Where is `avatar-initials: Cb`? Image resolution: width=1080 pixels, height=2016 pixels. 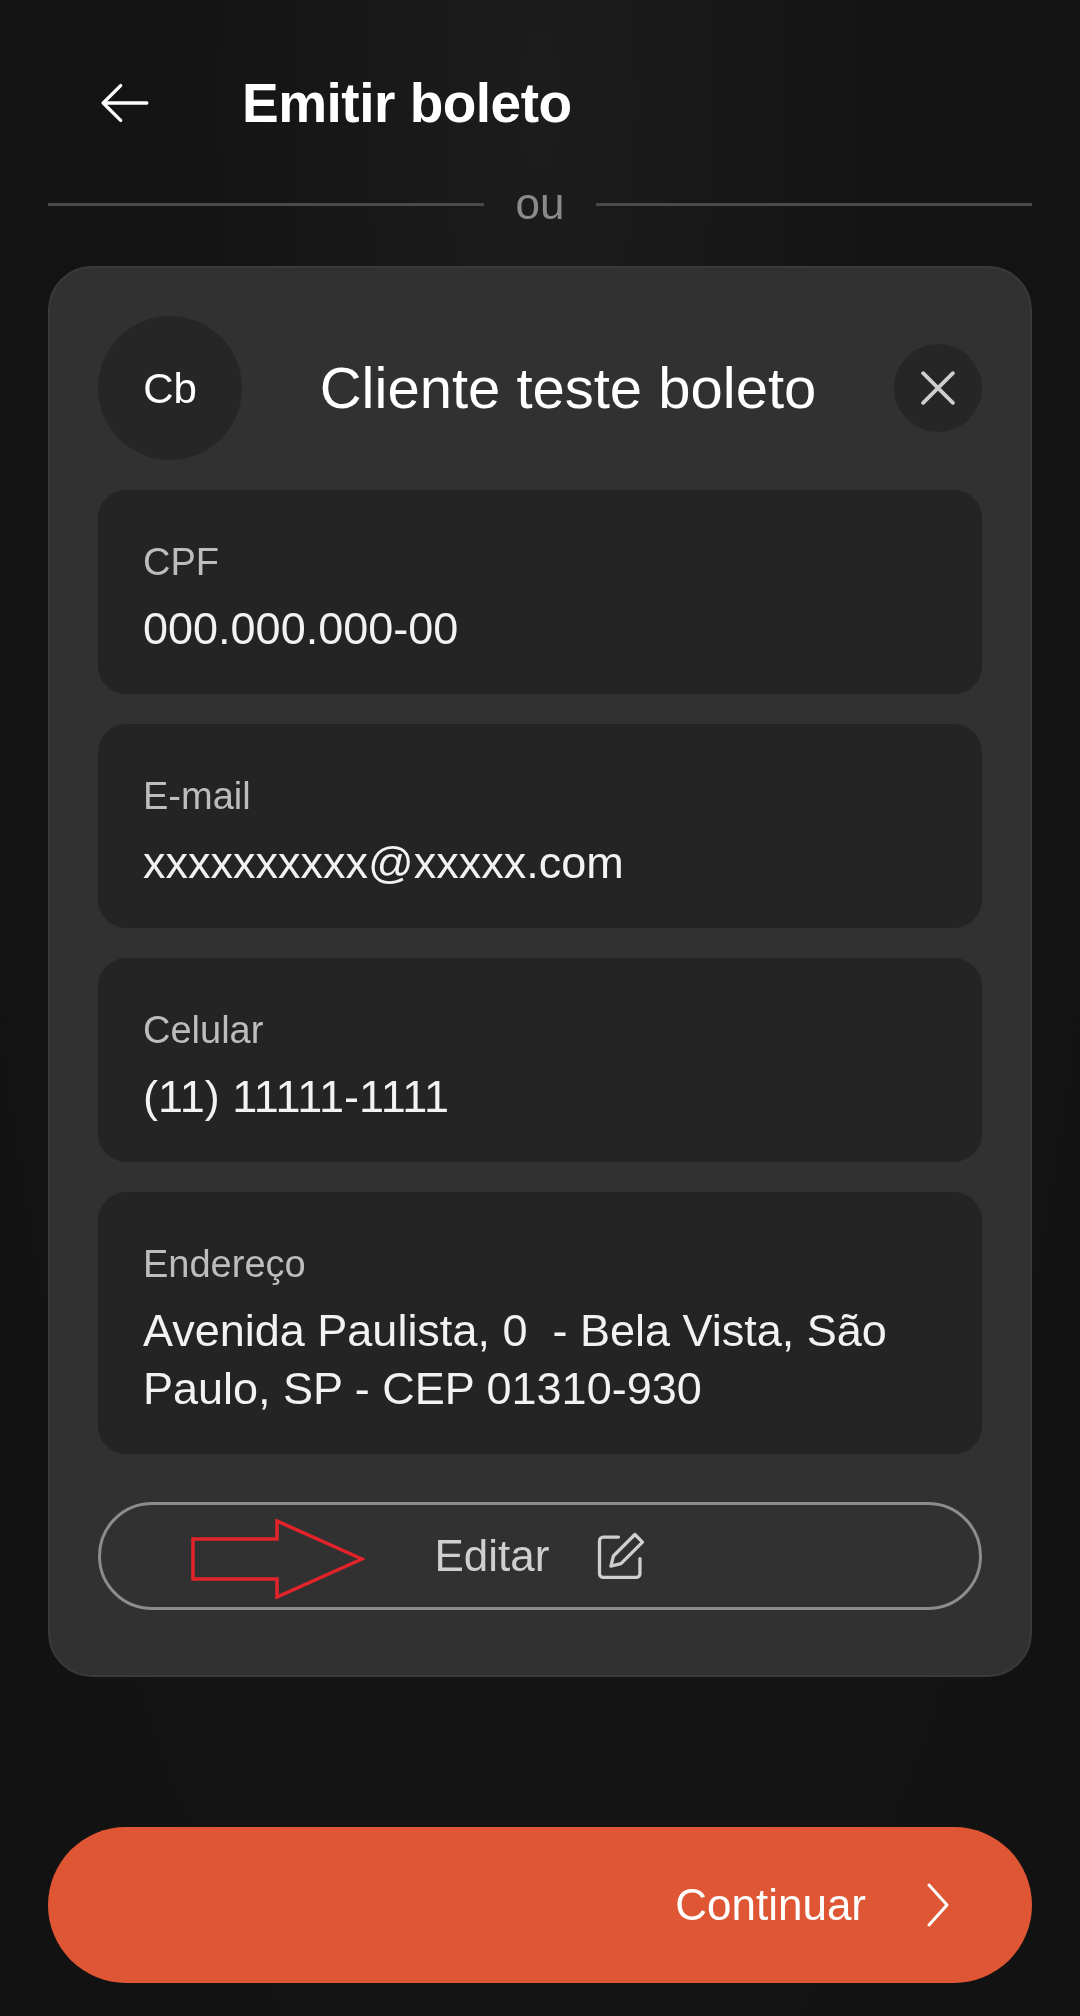
avatar-initials: Cb is located at coordinates (170, 388).